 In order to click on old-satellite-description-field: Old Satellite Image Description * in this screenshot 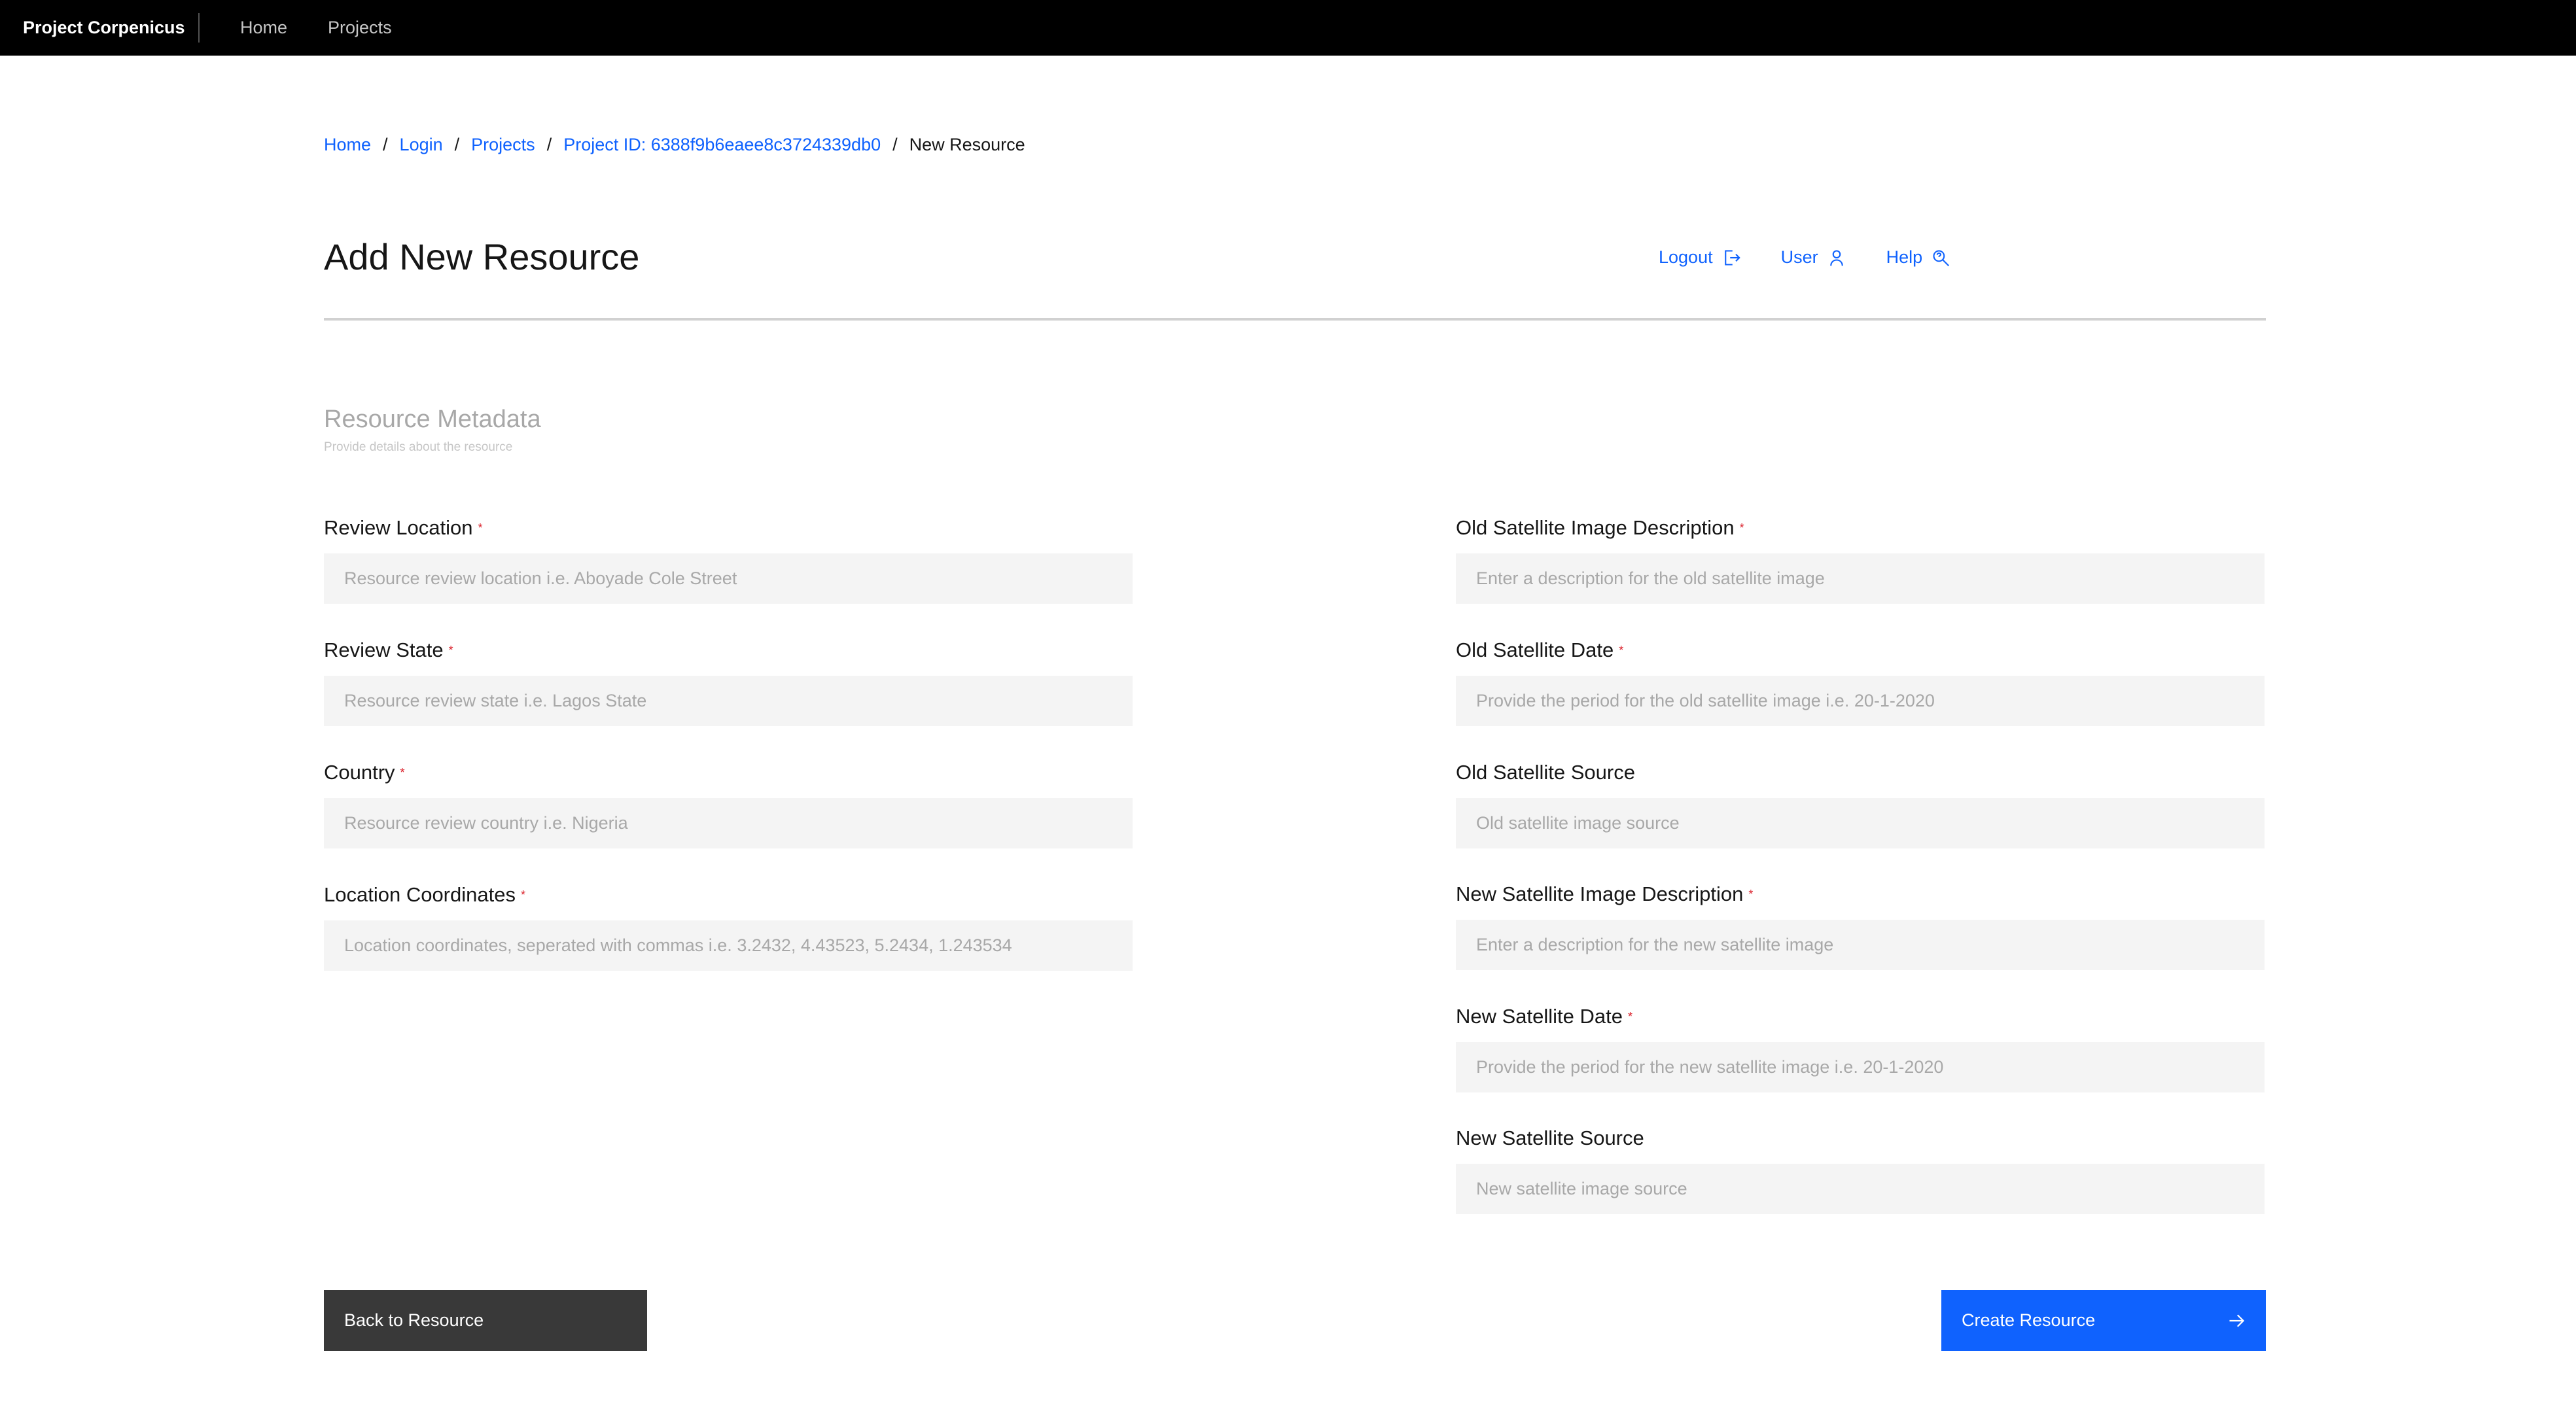, I will do `click(1861, 559)`.